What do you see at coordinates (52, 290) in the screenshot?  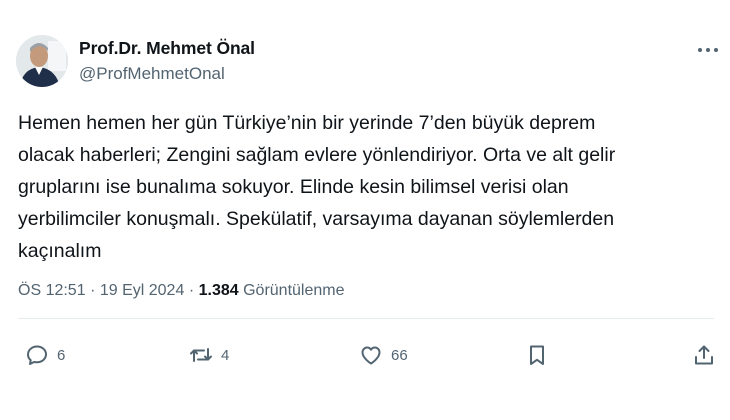 I see `tweet-time: ÖS 12:51` at bounding box center [52, 290].